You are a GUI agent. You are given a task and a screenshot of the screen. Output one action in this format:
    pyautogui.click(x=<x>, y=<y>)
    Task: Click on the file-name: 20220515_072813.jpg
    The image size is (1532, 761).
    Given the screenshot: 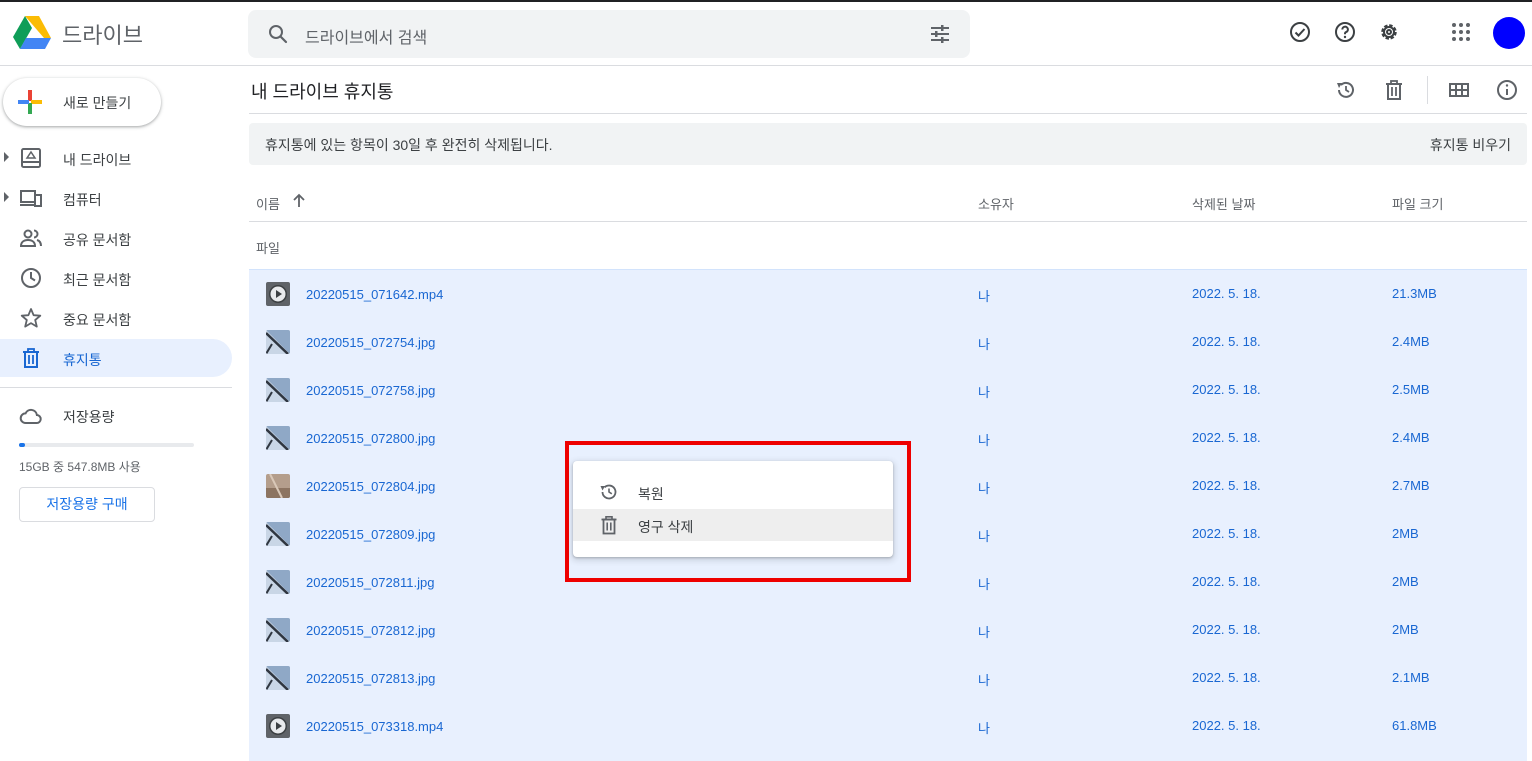 What is the action you would take?
    pyautogui.click(x=371, y=678)
    